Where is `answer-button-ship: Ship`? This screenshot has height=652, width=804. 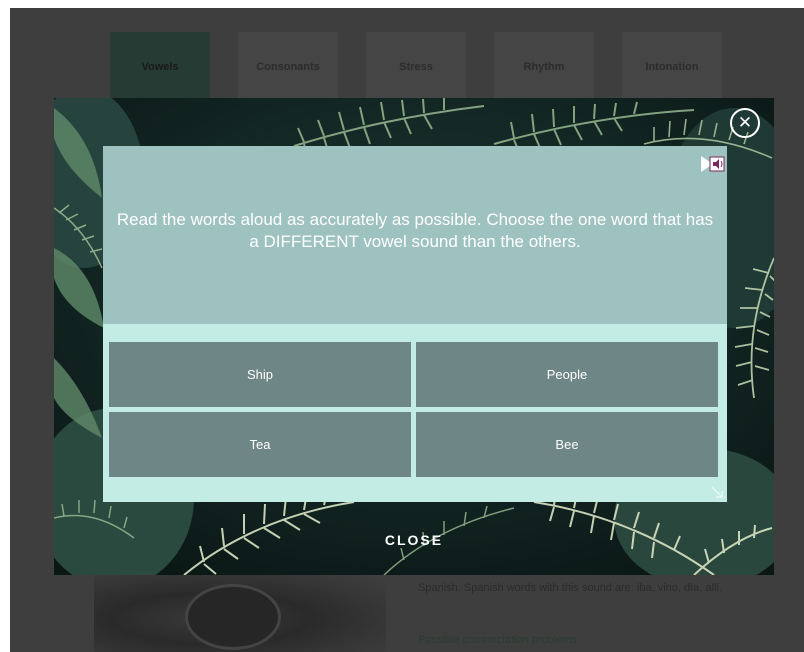
answer-button-ship: Ship is located at coordinates (260, 374).